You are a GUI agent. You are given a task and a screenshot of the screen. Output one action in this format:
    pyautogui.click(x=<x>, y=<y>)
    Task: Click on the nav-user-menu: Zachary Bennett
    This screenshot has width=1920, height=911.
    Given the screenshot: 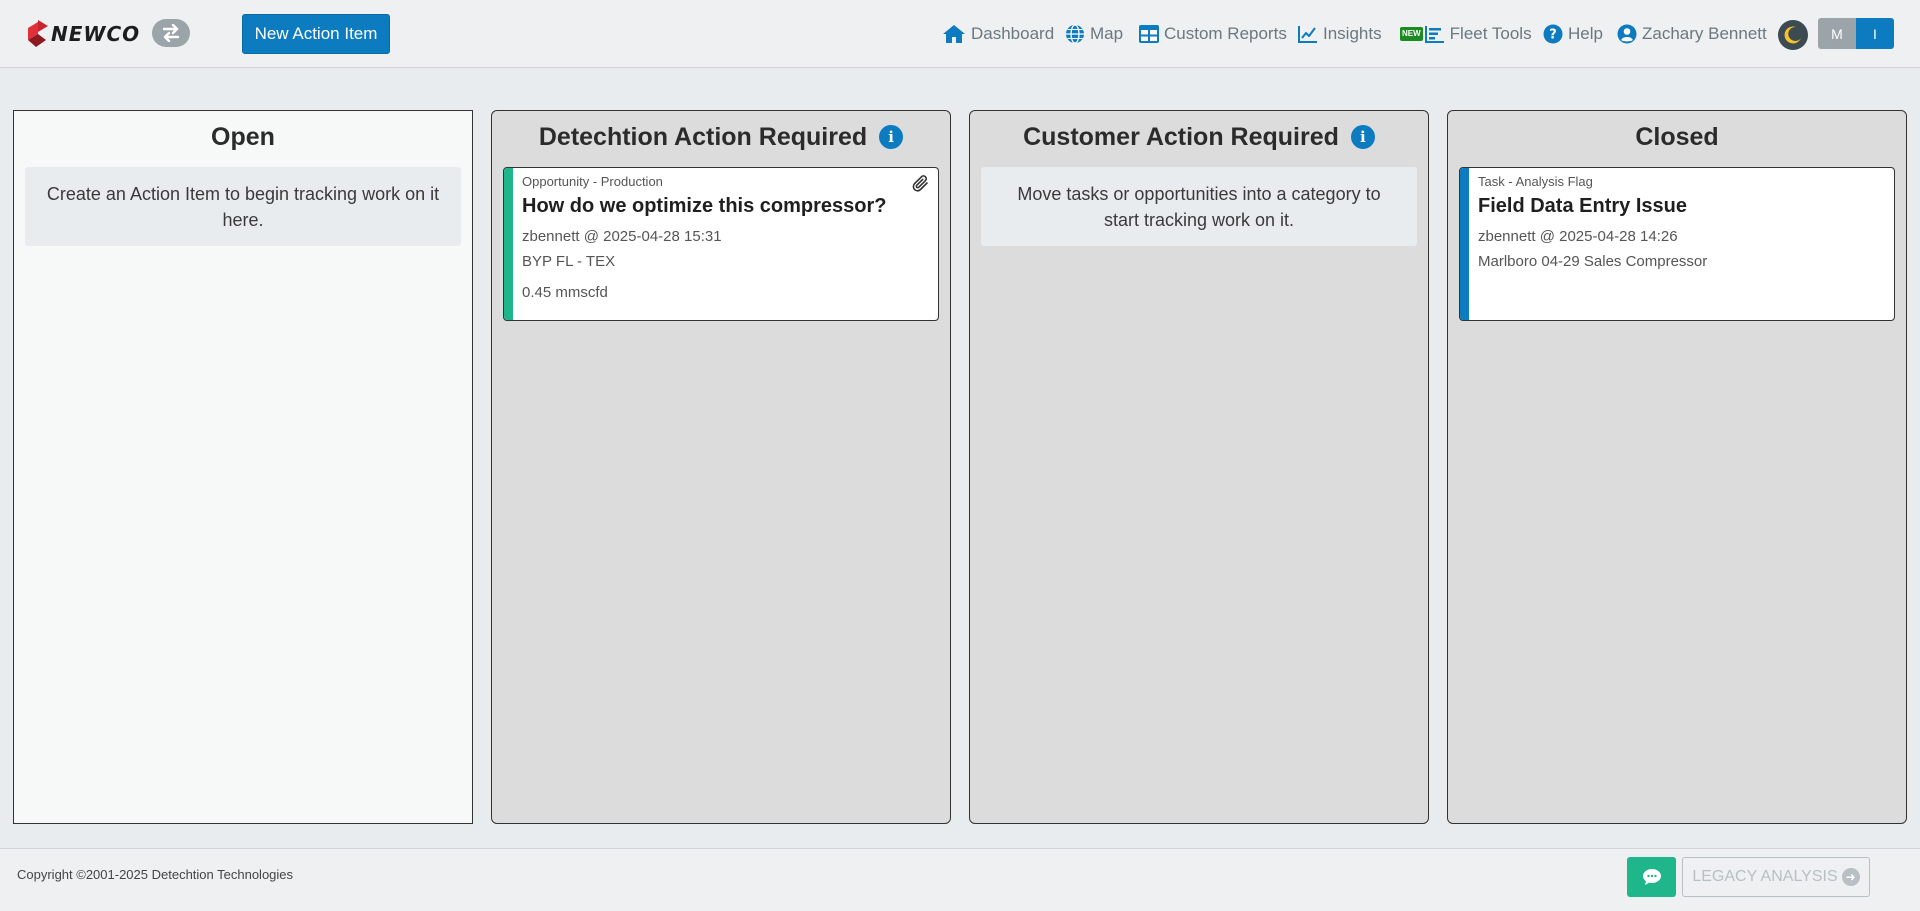 What is the action you would take?
    pyautogui.click(x=1692, y=34)
    